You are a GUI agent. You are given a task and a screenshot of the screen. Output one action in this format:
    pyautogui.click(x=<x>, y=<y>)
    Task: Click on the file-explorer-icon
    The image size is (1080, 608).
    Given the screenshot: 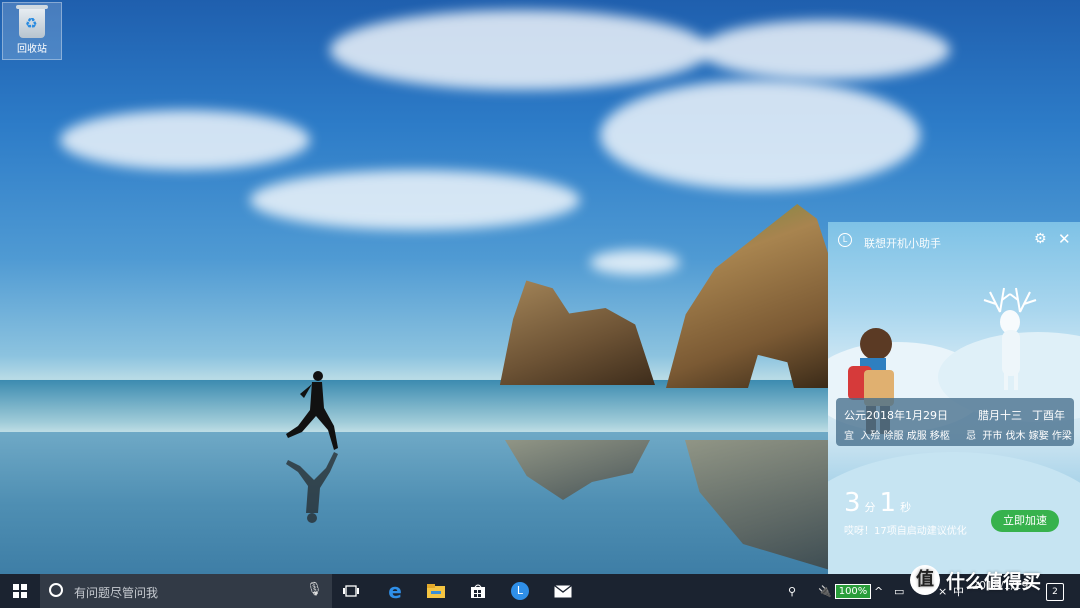 What is the action you would take?
    pyautogui.click(x=436, y=591)
    